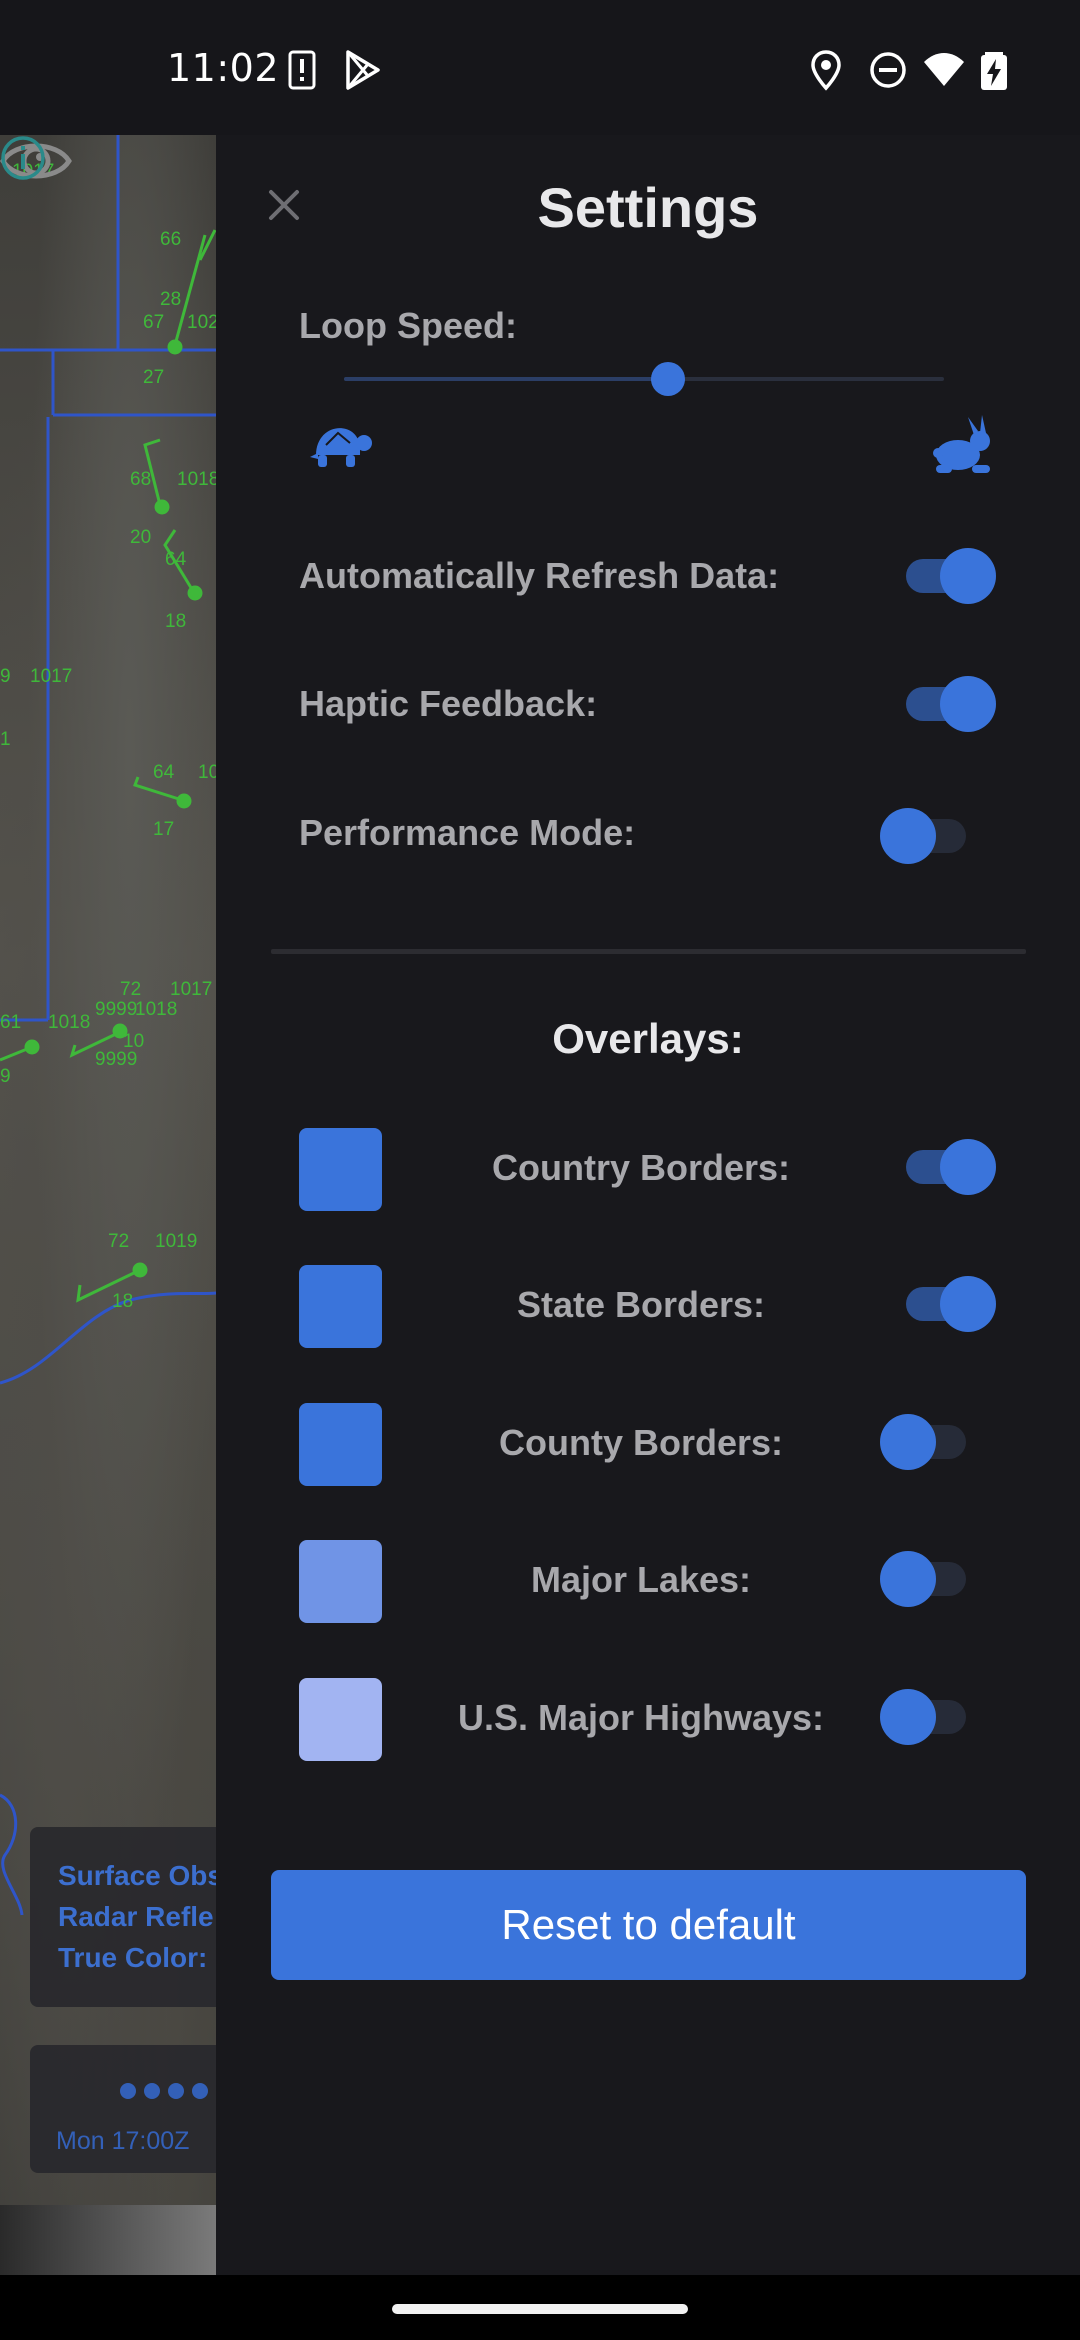 Image resolution: width=1080 pixels, height=2340 pixels. Describe the element at coordinates (641, 1579) in the screenshot. I see `major-lakes-label: Major Lakes:` at that location.